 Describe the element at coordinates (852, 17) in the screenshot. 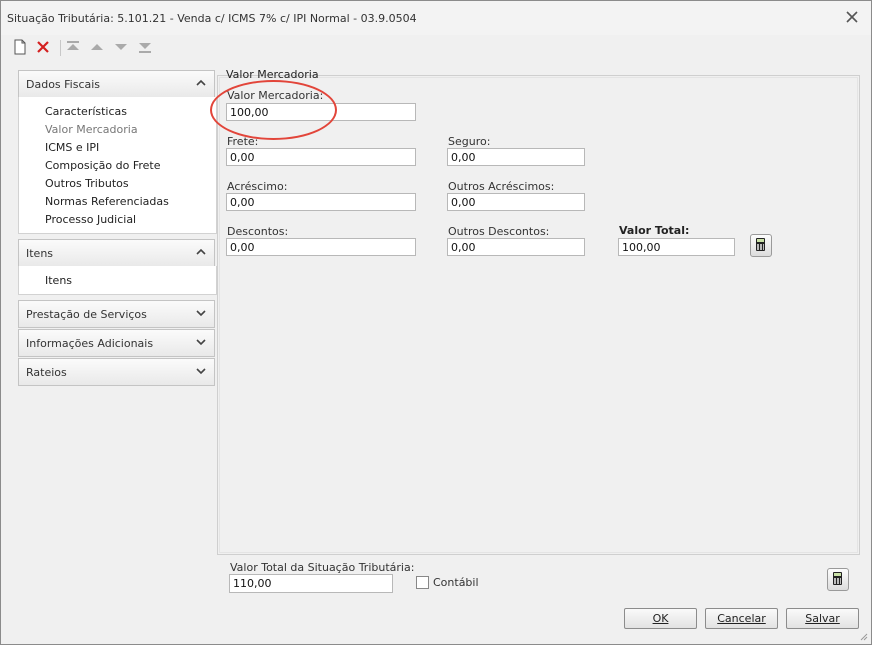

I see `close-icon` at that location.